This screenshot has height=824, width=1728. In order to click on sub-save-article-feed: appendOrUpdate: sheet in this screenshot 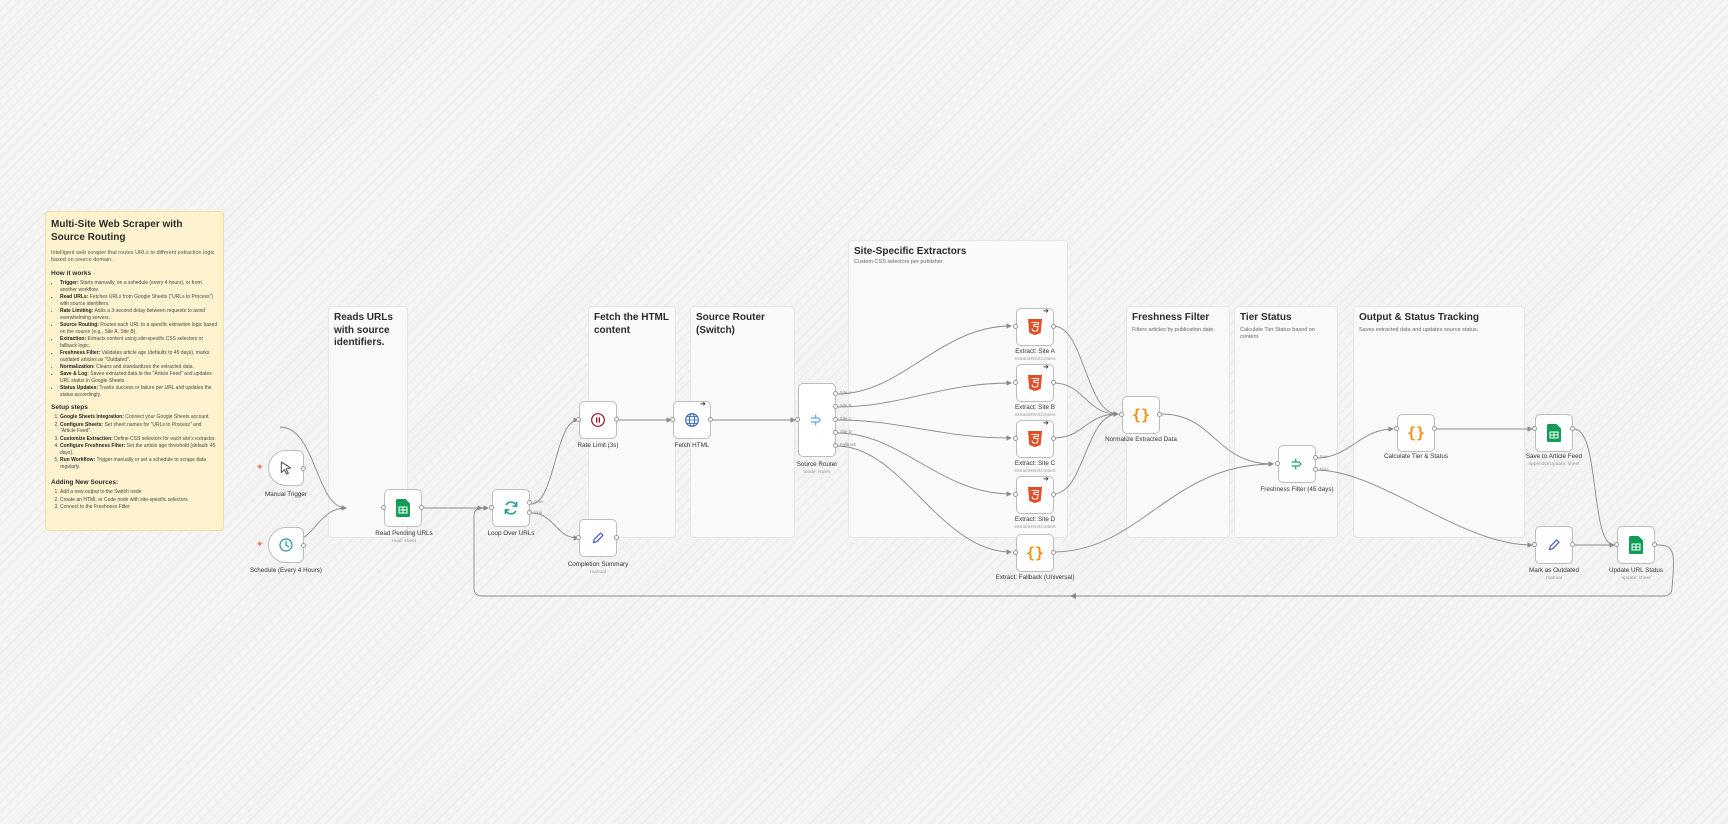, I will do `click(1554, 464)`.